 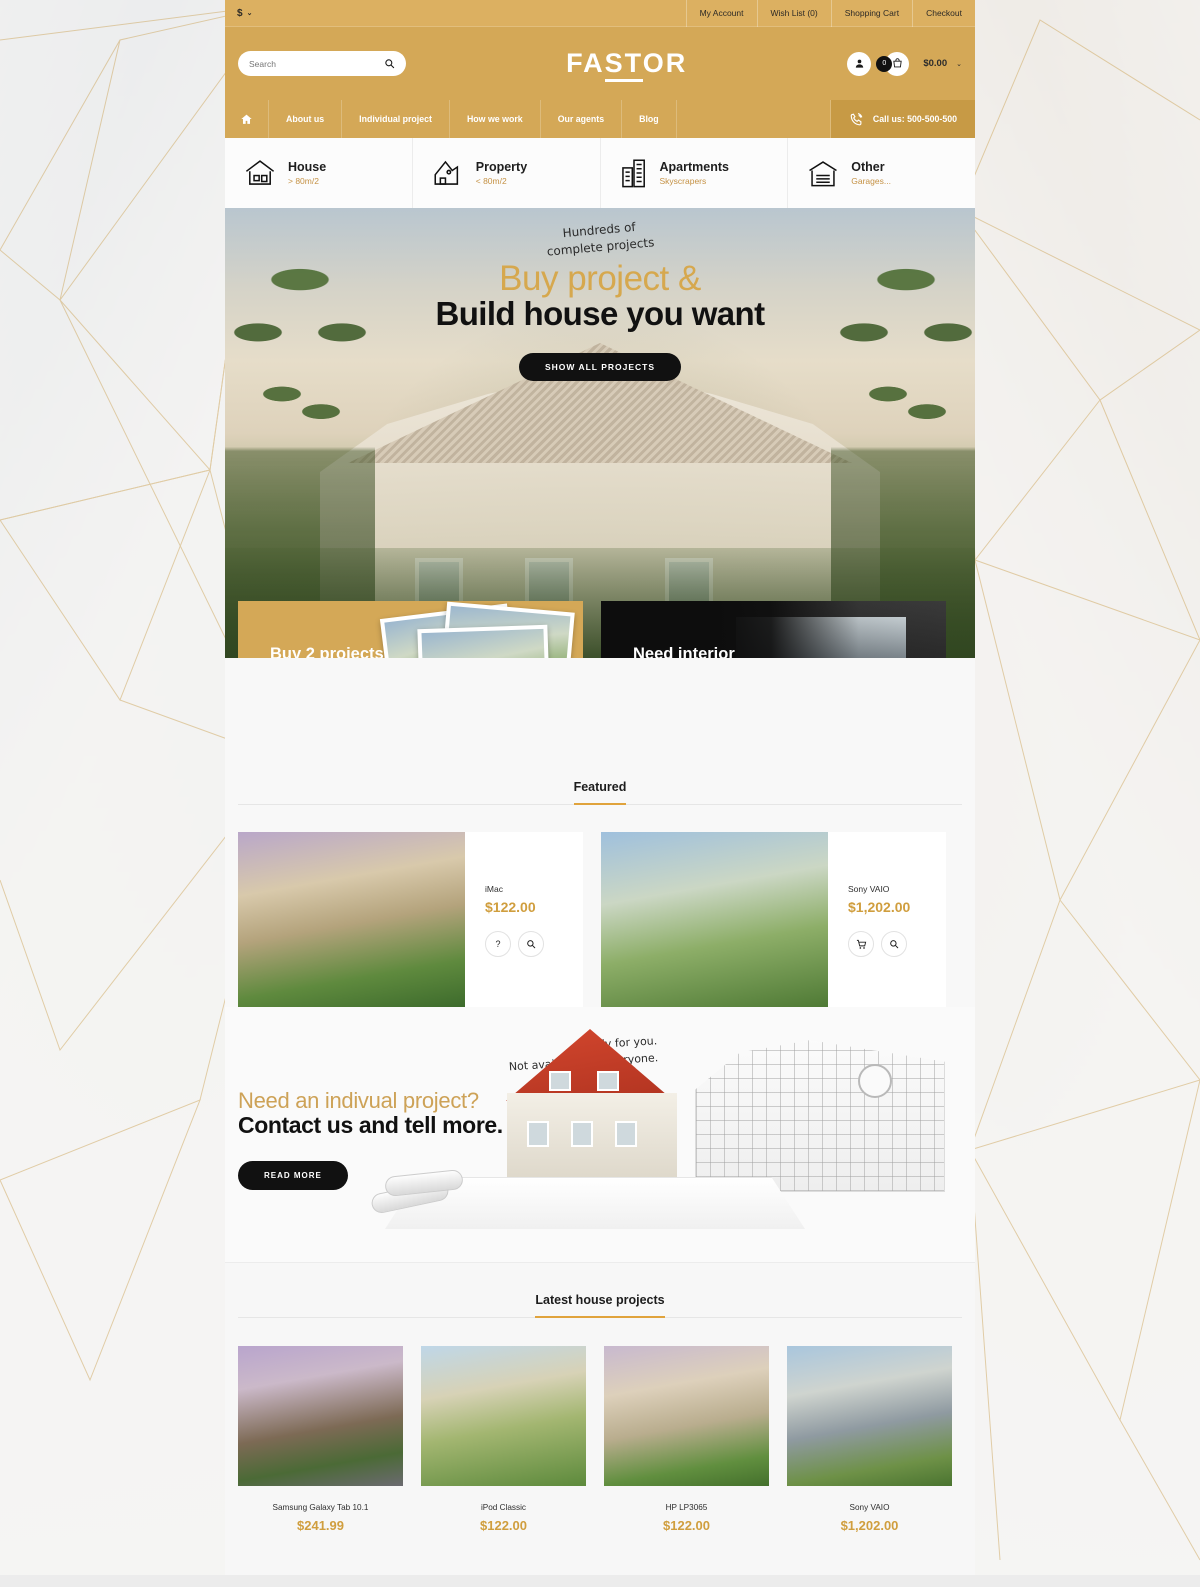 I want to click on section-tail, so click(x=600, y=1556).